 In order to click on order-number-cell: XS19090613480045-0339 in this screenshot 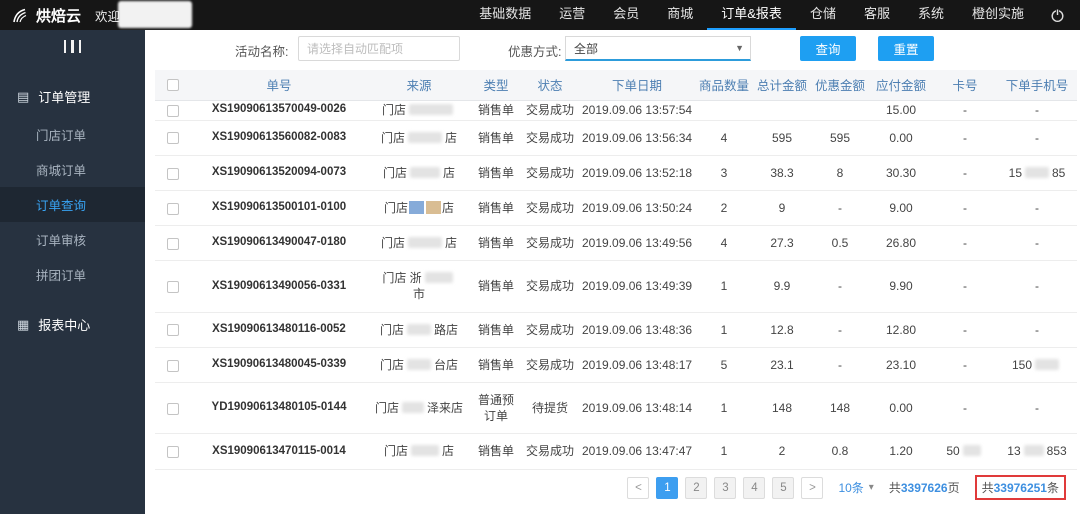, I will do `click(279, 365)`.